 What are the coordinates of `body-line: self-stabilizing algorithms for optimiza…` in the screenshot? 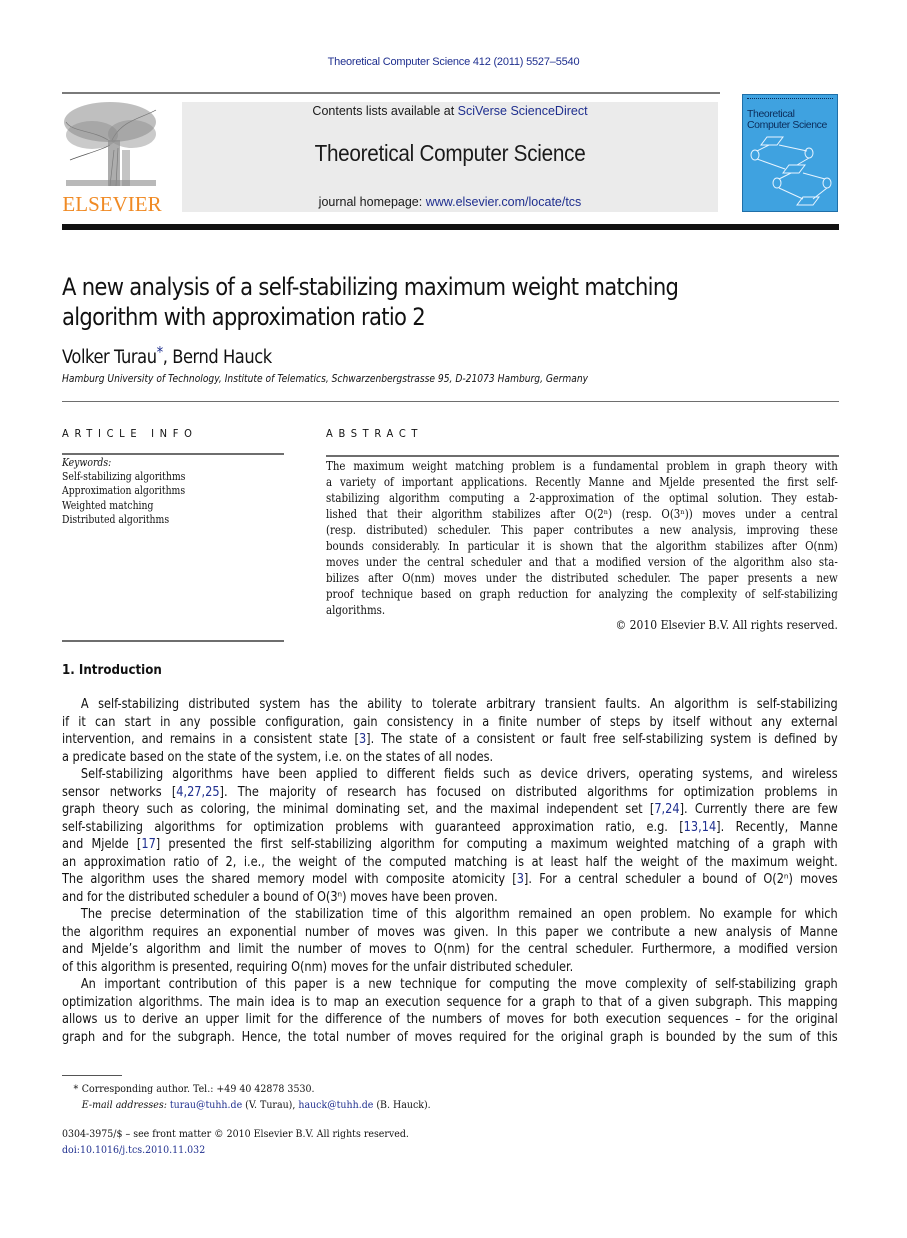 It's located at (450, 827).